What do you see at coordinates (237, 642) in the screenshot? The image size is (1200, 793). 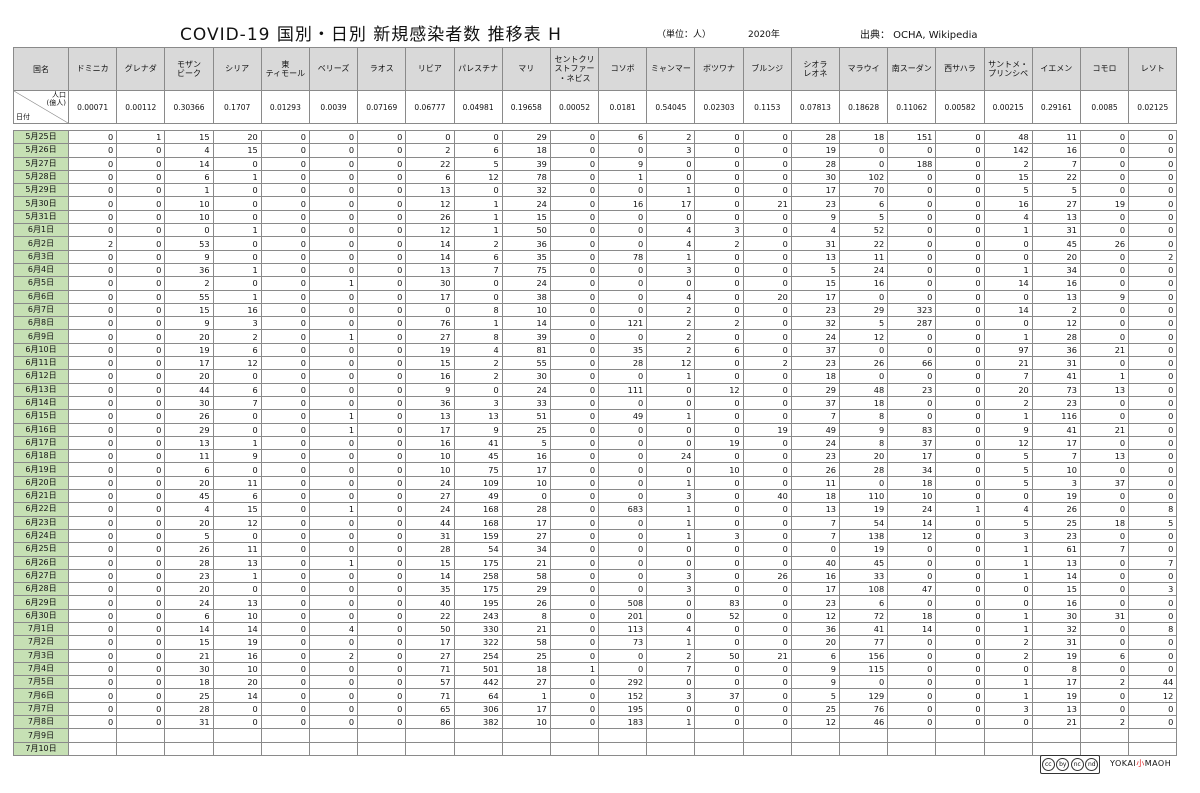 I see `case-count-cell: 19` at bounding box center [237, 642].